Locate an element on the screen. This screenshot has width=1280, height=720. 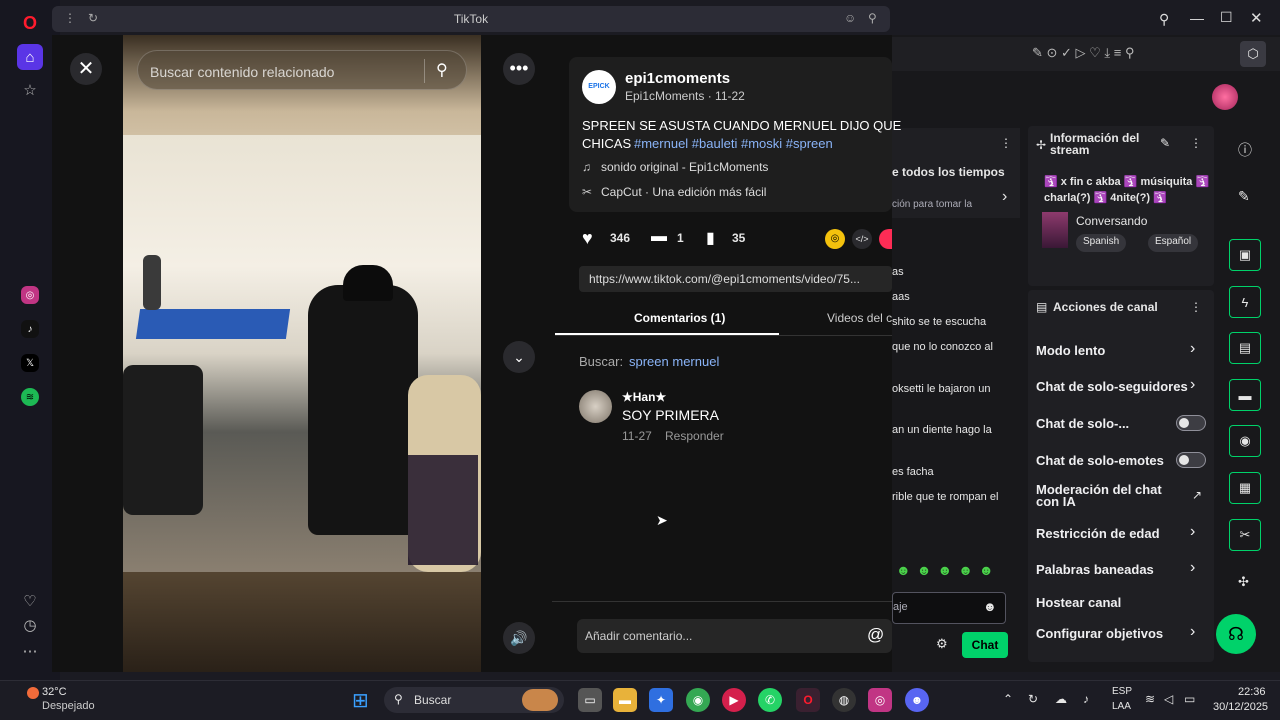
tab-videos: Videos del c is located at coordinates (859, 318).